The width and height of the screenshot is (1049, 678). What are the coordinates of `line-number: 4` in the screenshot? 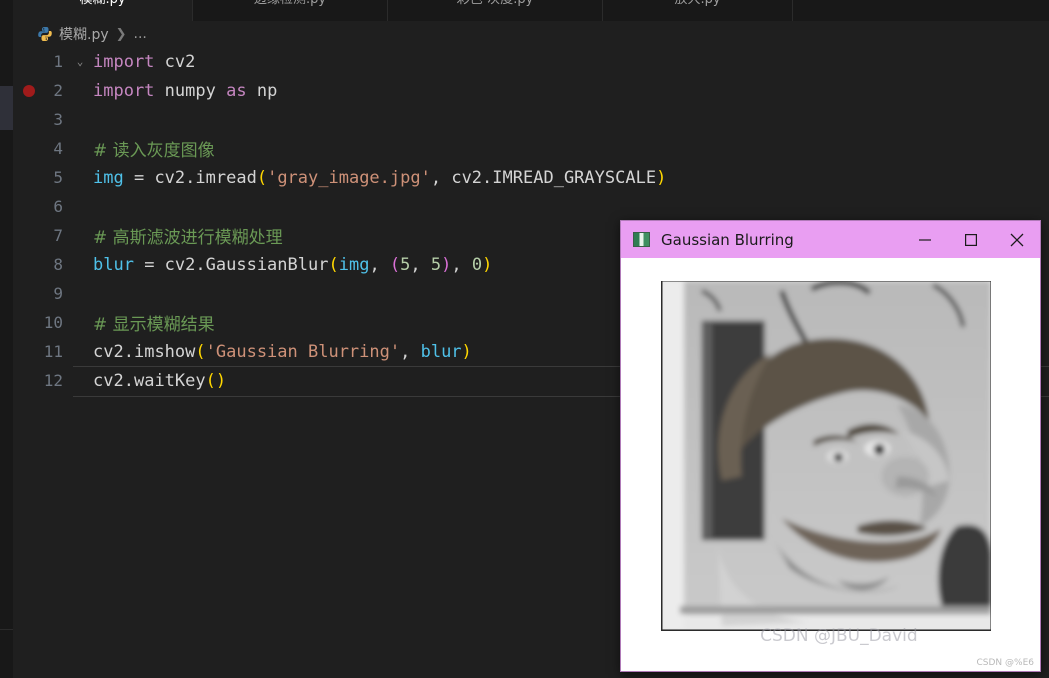 It's located at (58, 148).